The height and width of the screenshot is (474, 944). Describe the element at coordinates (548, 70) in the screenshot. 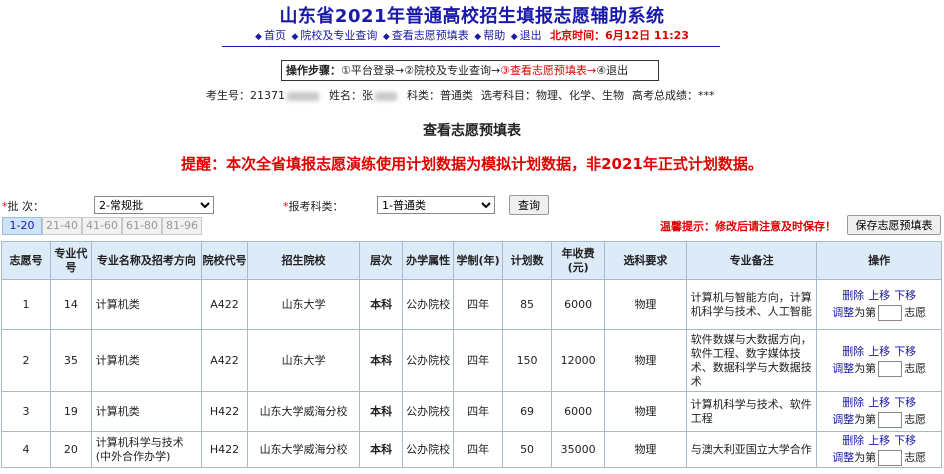

I see `step-preview-current: ③查看志愿预填表→` at that location.